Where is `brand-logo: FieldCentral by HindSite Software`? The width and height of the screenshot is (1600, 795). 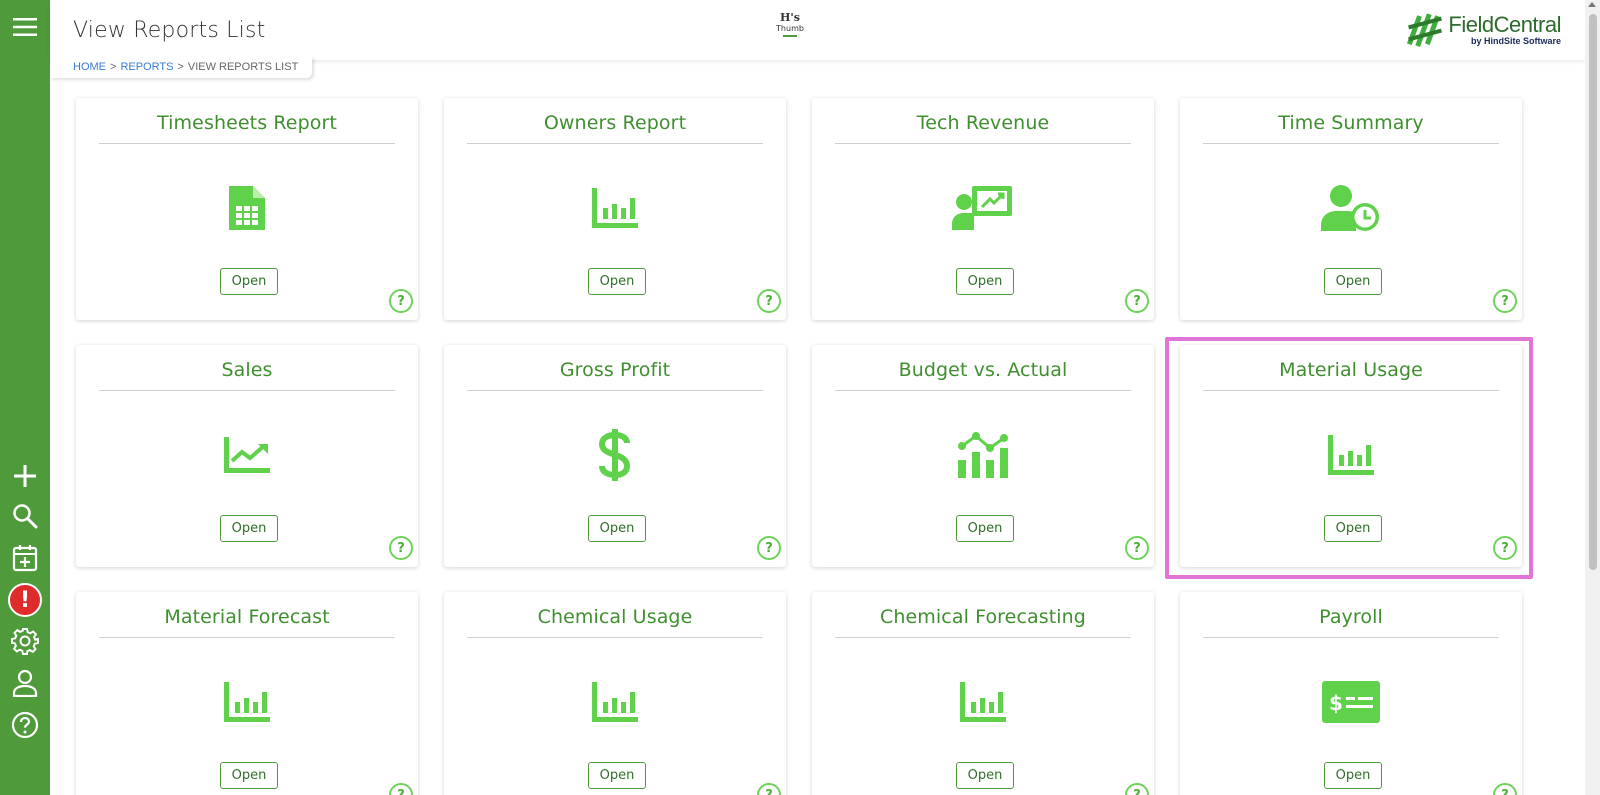 brand-logo: FieldCentral by HindSite Software is located at coordinates (1483, 30).